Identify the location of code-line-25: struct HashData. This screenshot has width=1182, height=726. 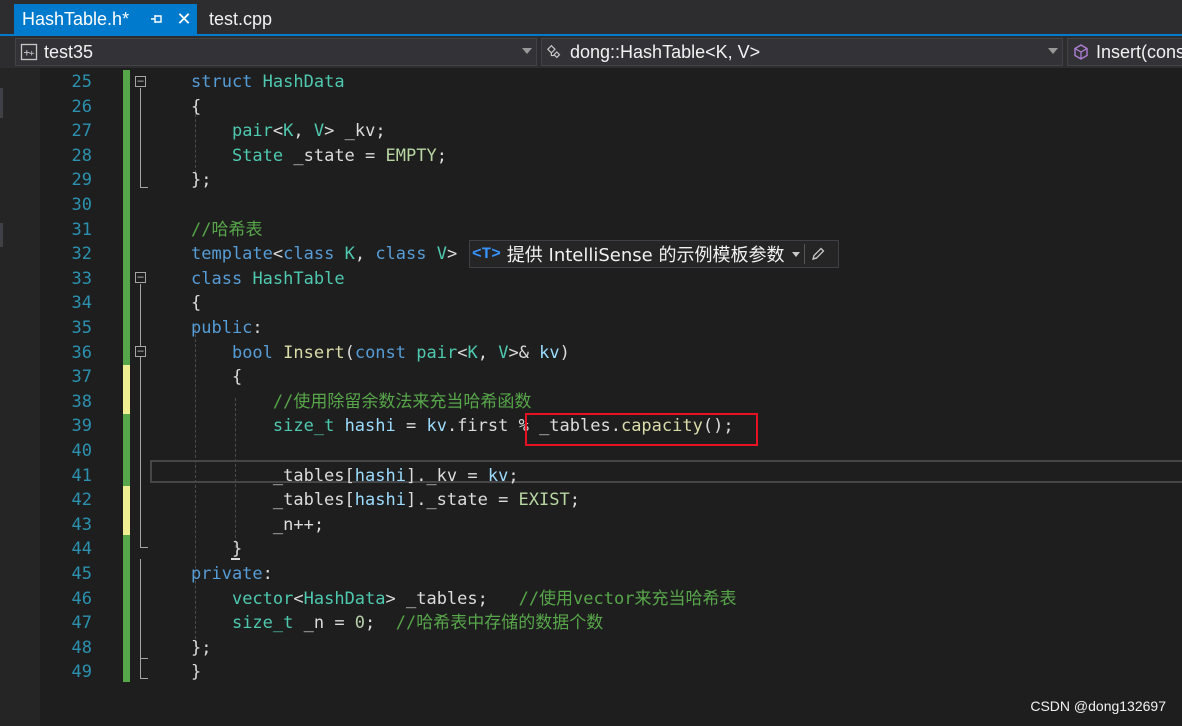
(268, 82).